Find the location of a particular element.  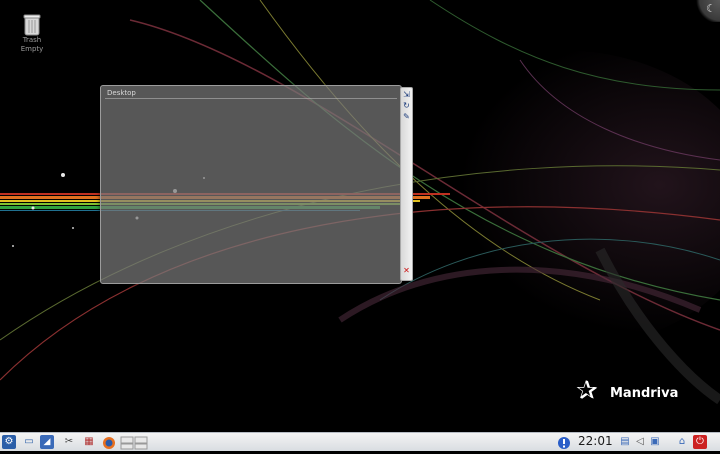

lock-icon: ⌂ is located at coordinates (682, 441).